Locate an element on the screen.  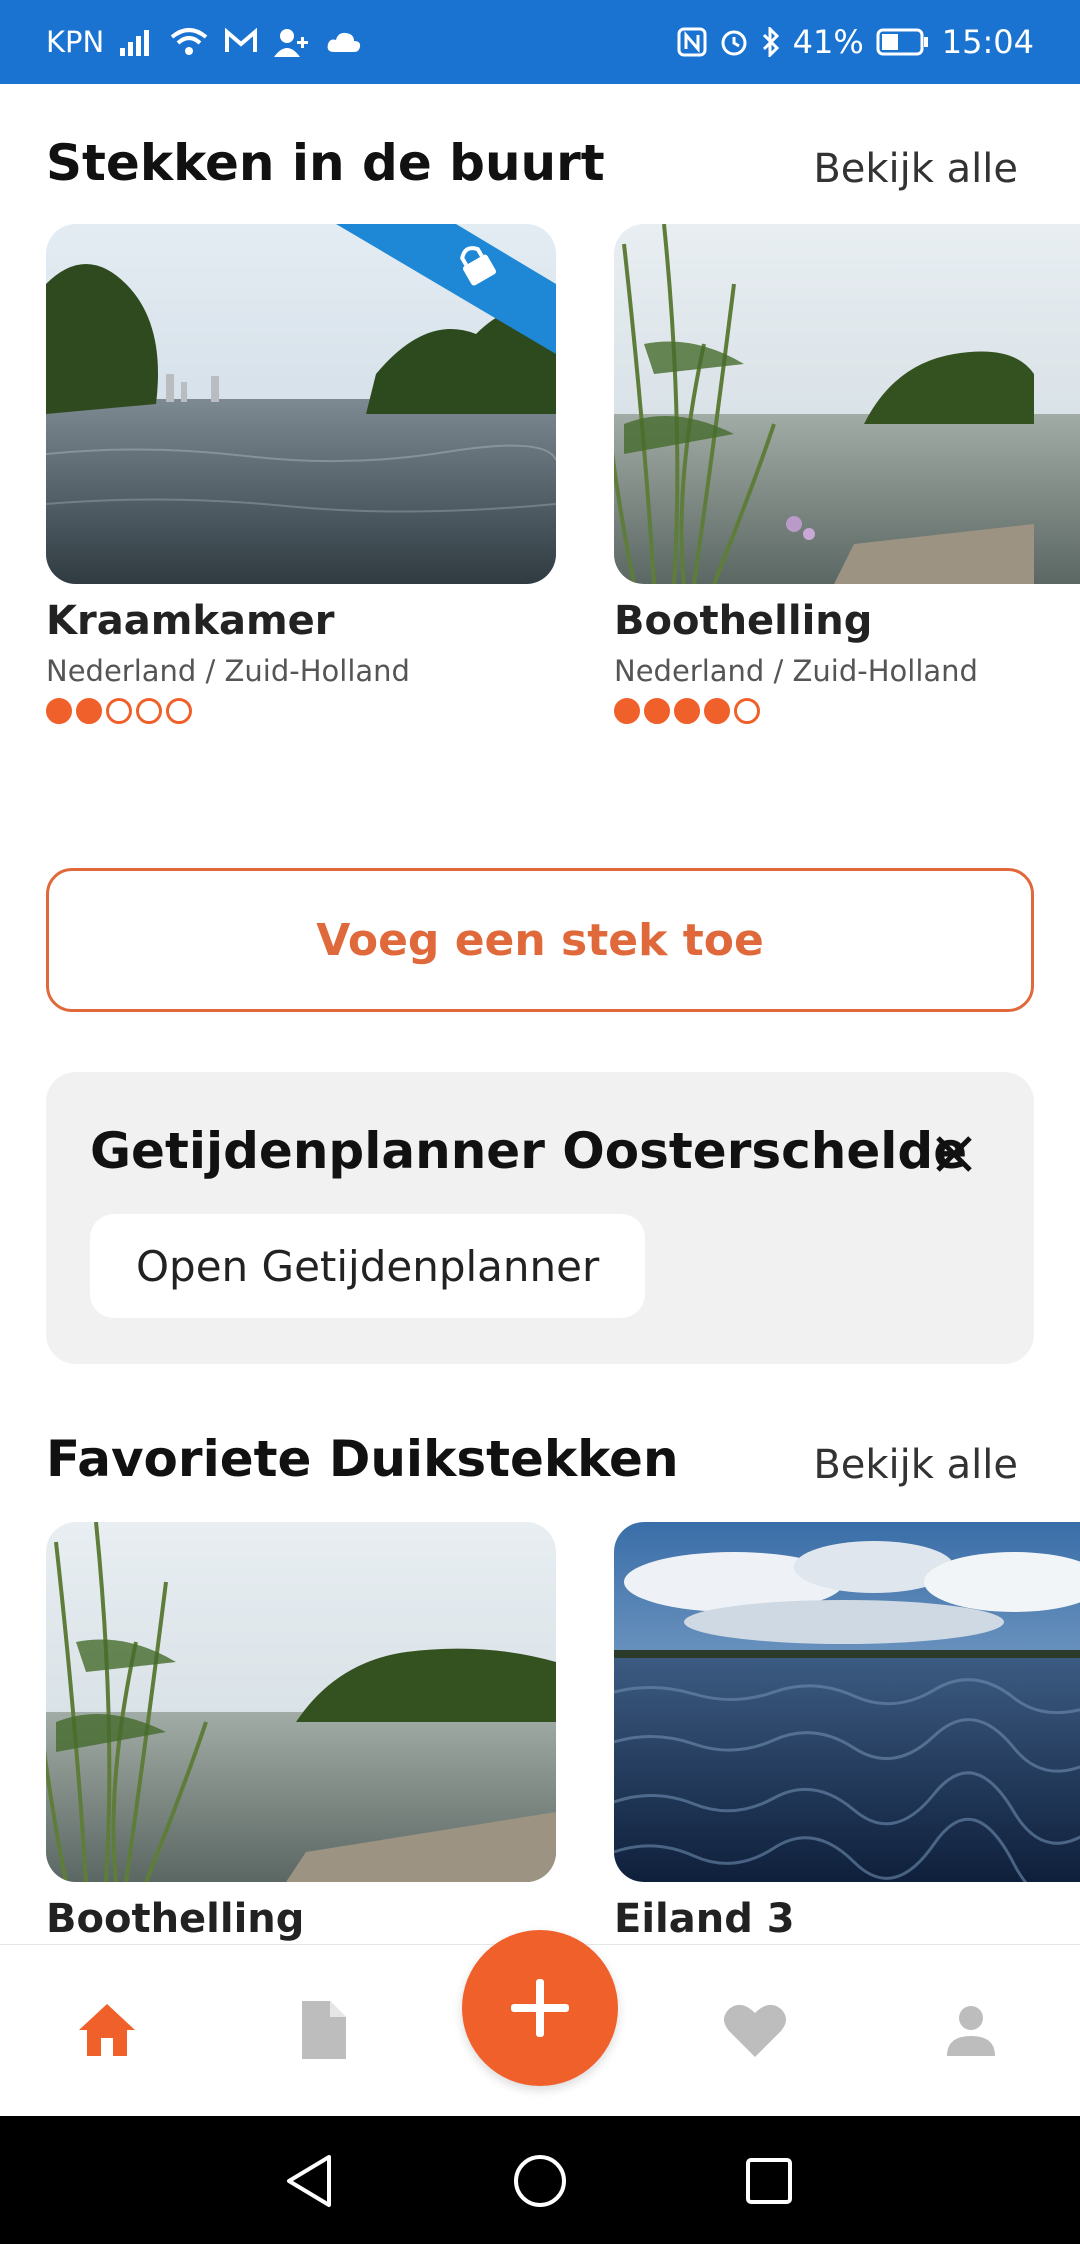
wifi-icon is located at coordinates (189, 42).